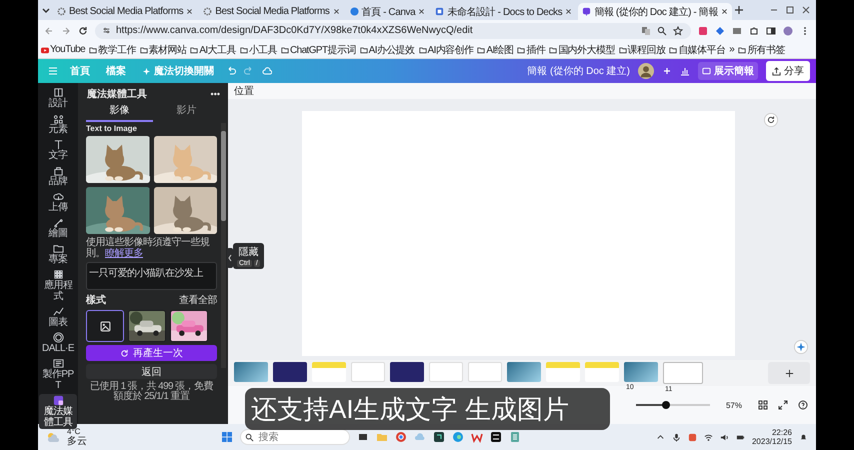 The image size is (854, 450). I want to click on sidebar-item: DALL·E, so click(58, 343).